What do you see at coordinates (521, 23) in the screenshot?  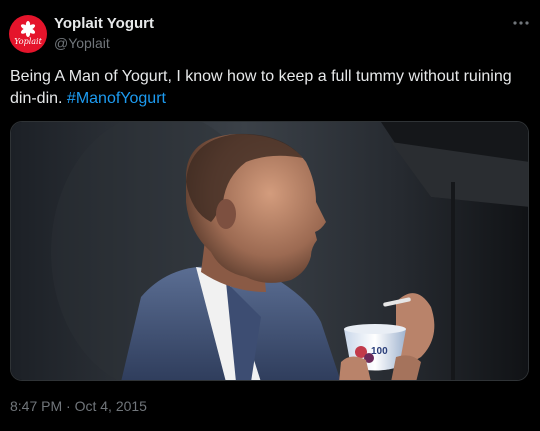 I see `more-icon` at bounding box center [521, 23].